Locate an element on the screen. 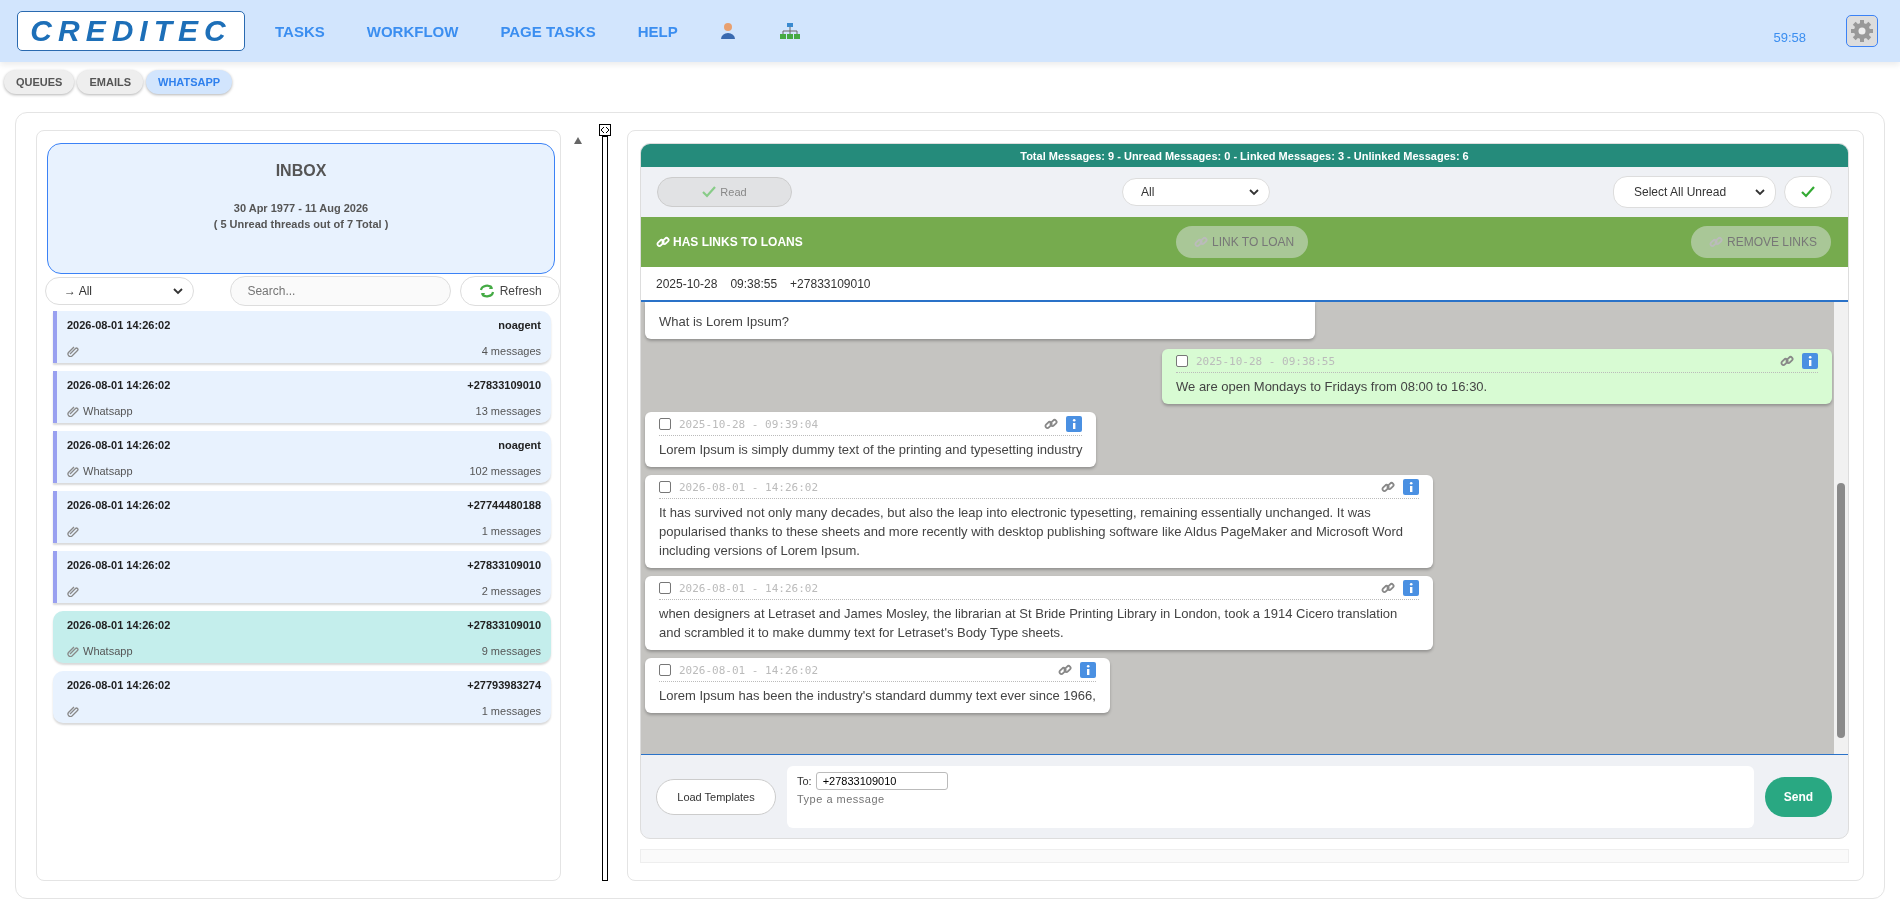 This screenshot has width=1900, height=907. thread-item: 2026-08-01 14:26:02 +27793983274 1 messages is located at coordinates (302, 697).